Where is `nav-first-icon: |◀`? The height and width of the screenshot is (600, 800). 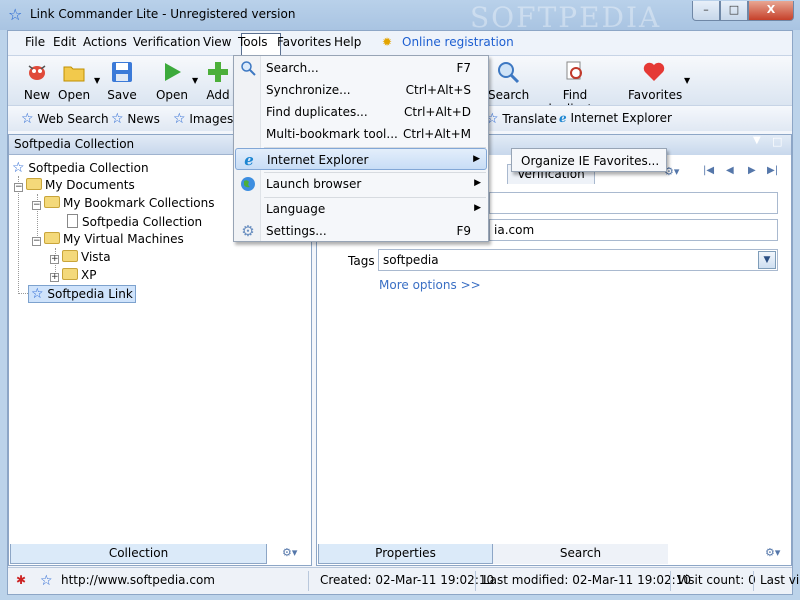
nav-first-icon: |◀ is located at coordinates (708, 170).